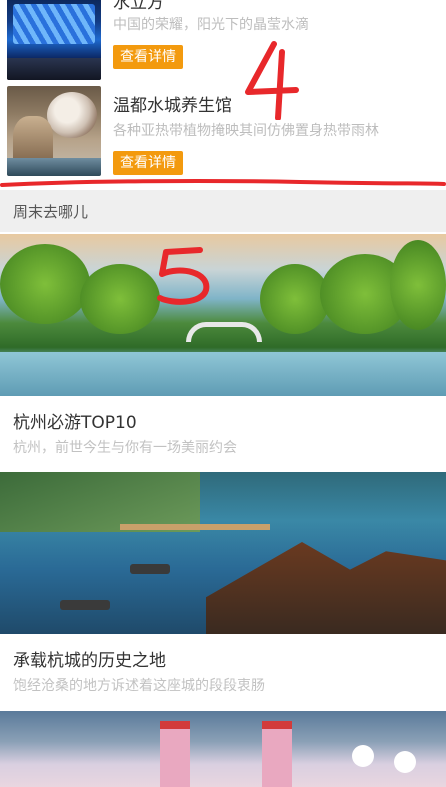 The height and width of the screenshot is (787, 446). I want to click on card-title: 承载杭城的历史之地, so click(89, 658).